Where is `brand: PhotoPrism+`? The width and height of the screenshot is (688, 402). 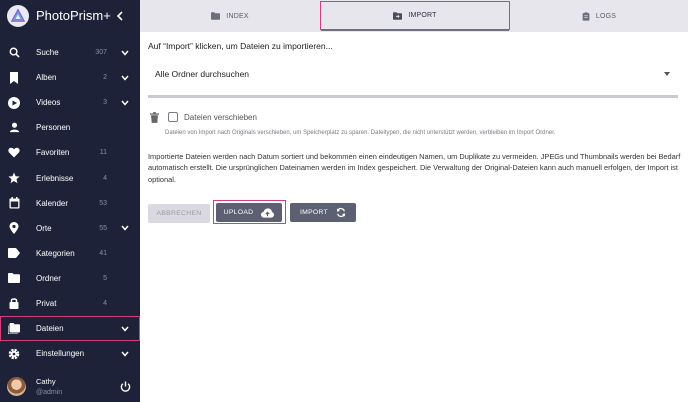
brand: PhotoPrism+ is located at coordinates (70, 15).